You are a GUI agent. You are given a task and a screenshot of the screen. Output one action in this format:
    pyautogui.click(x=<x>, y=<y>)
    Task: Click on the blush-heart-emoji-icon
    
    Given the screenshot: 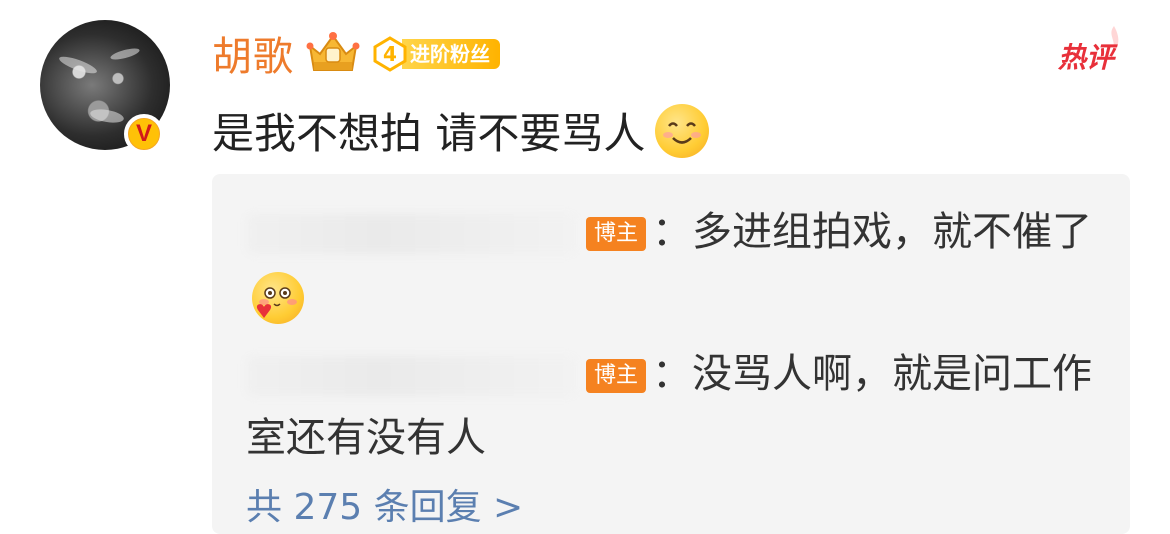 What is the action you would take?
    pyautogui.click(x=278, y=298)
    